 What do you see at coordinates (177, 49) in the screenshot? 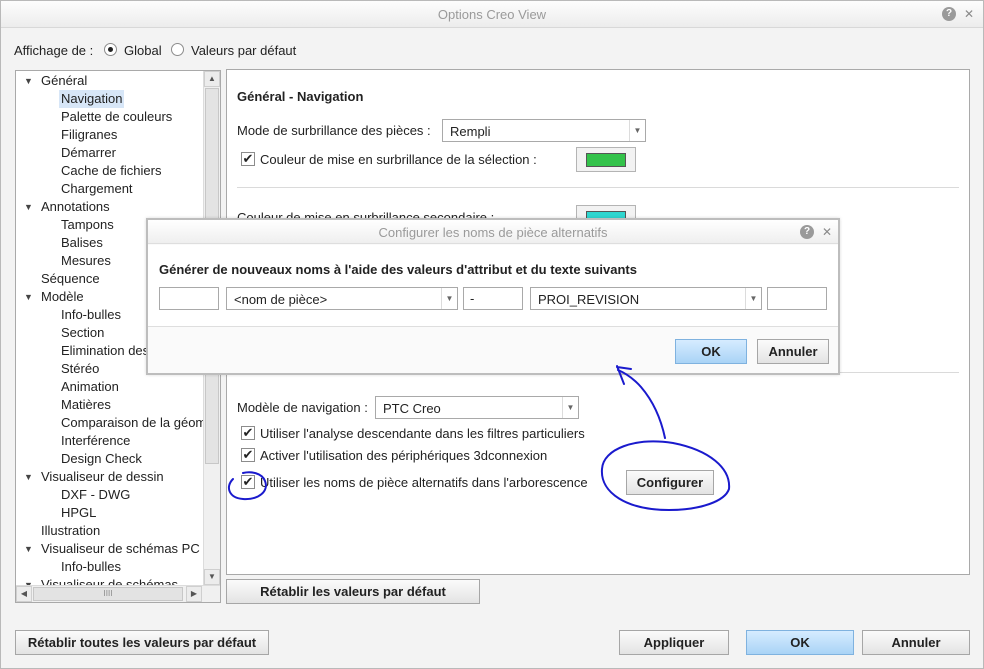
I see `defaults-radio` at bounding box center [177, 49].